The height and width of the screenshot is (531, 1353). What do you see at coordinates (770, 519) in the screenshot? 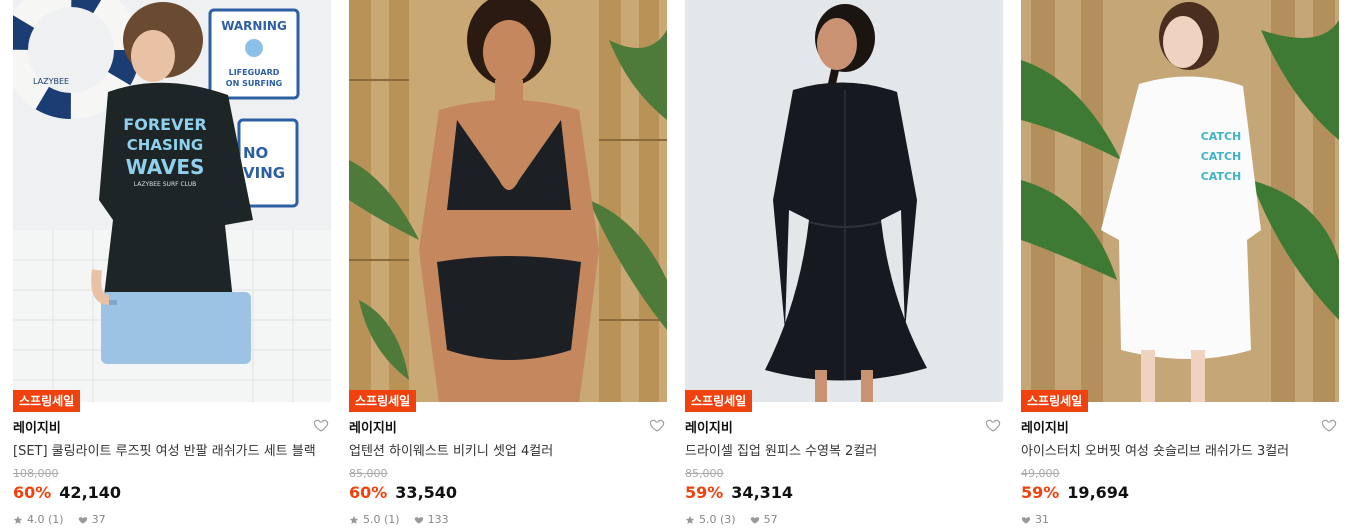
I see `like-count: 57` at bounding box center [770, 519].